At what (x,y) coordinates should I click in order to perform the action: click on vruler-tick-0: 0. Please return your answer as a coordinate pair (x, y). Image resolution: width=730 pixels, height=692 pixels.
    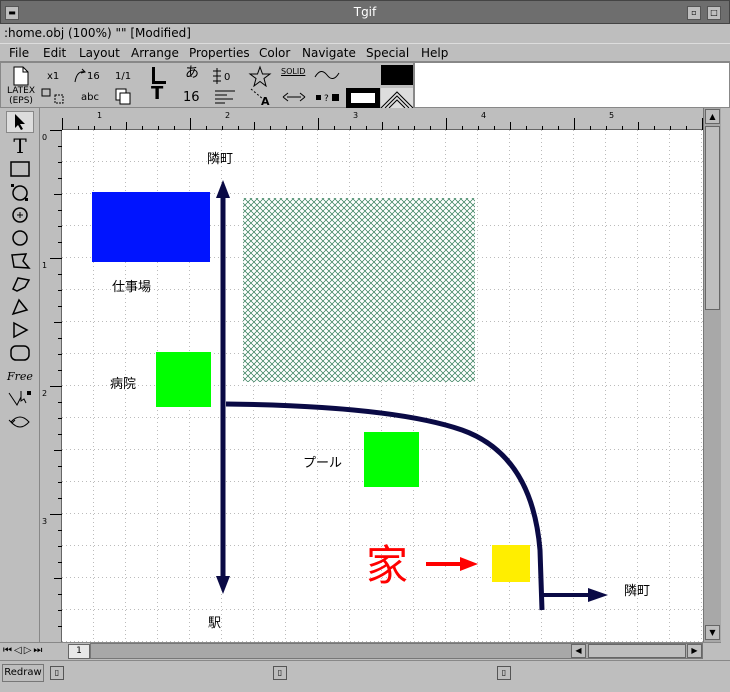
    Looking at the image, I should click on (45, 137).